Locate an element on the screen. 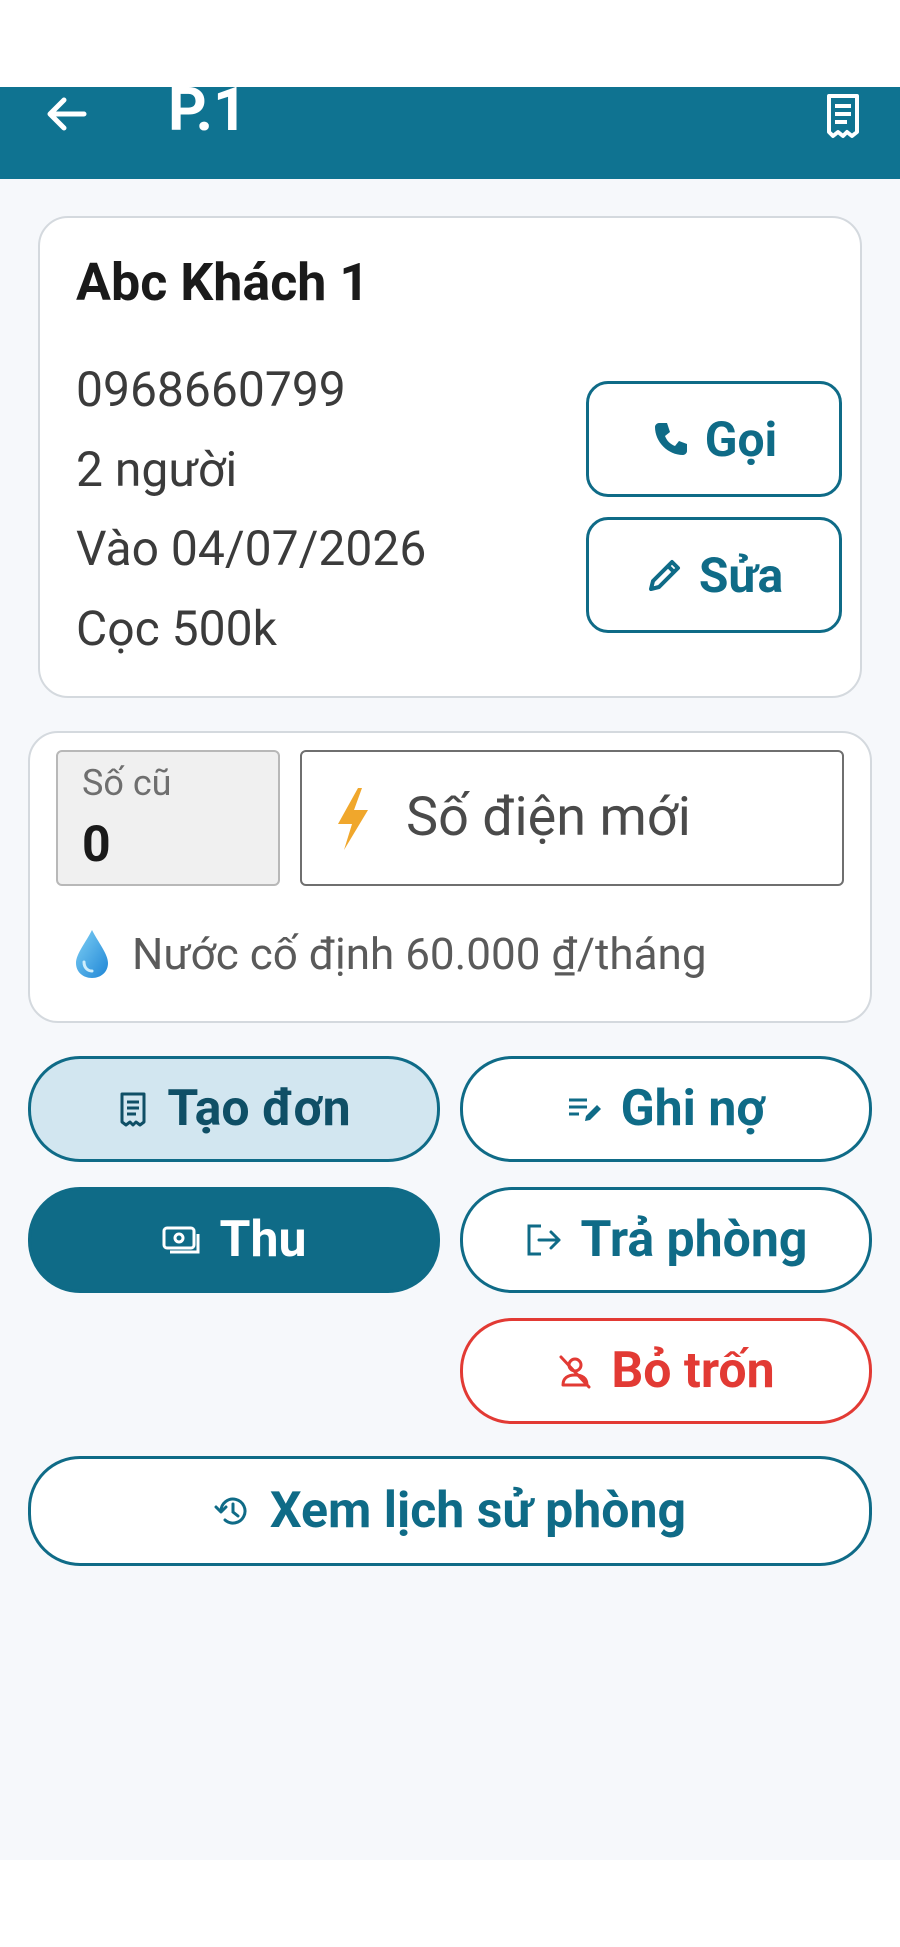 This screenshot has width=900, height=1947. person-off-icon is located at coordinates (575, 1371).